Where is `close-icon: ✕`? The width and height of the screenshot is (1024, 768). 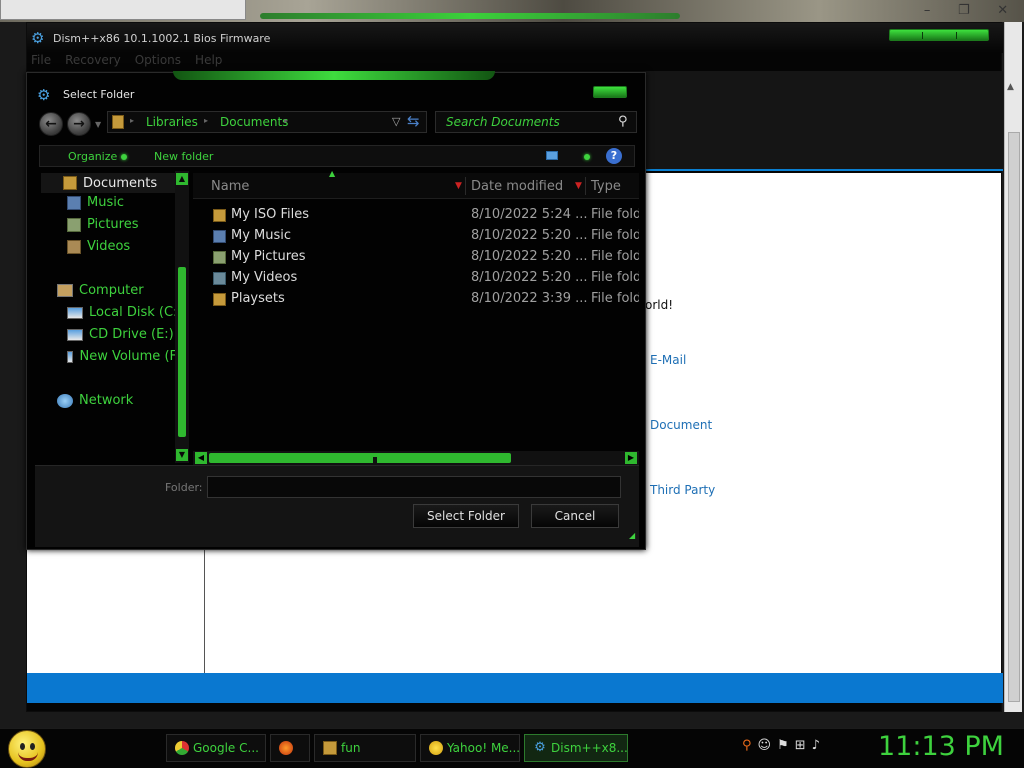
close-icon: ✕ is located at coordinates (1002, 10).